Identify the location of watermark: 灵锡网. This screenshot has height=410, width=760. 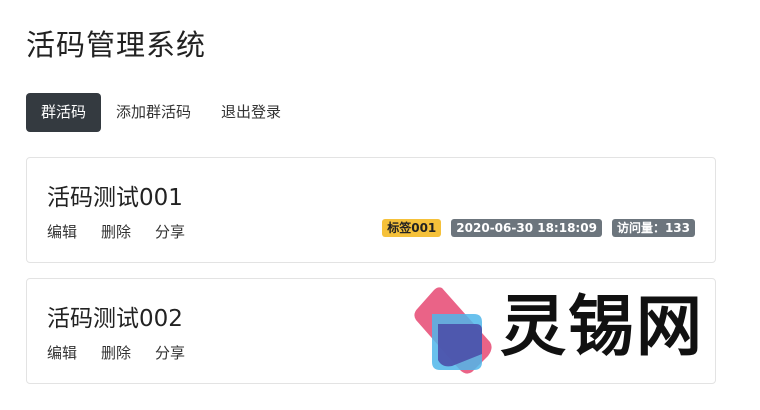
(567, 329).